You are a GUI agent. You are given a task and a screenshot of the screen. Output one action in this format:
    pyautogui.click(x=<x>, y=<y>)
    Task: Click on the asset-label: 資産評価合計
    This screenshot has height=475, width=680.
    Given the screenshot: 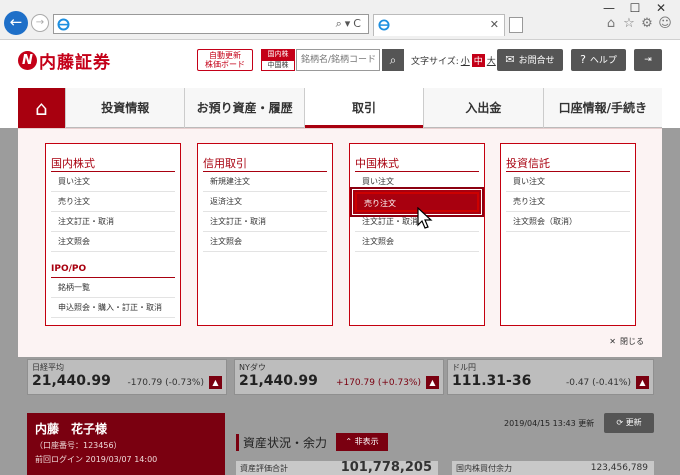 What is the action you would take?
    pyautogui.click(x=264, y=468)
    